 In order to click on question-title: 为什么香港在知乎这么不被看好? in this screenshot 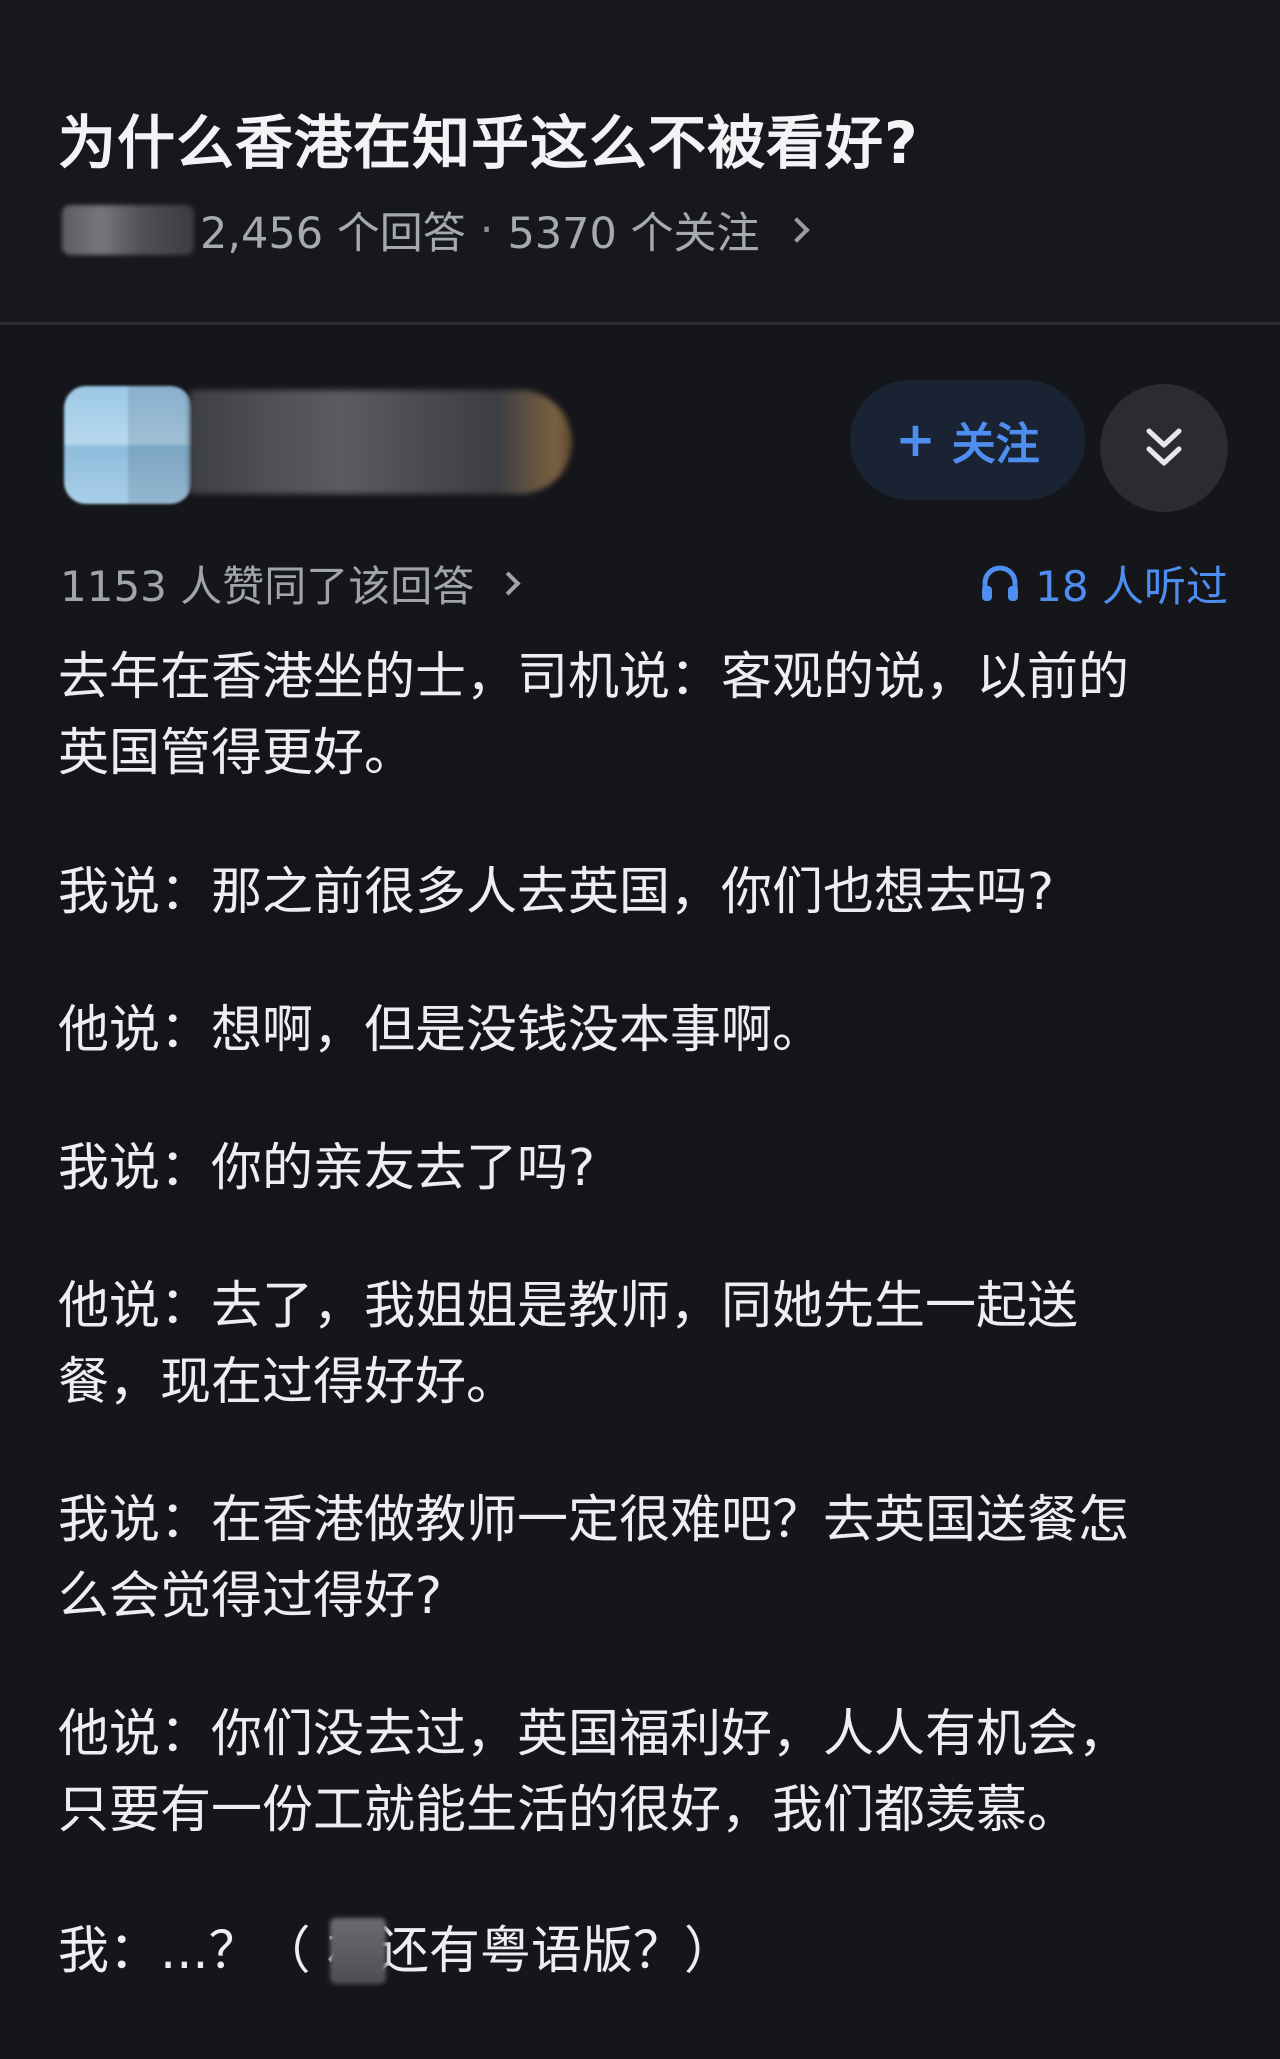, I will do `click(488, 138)`.